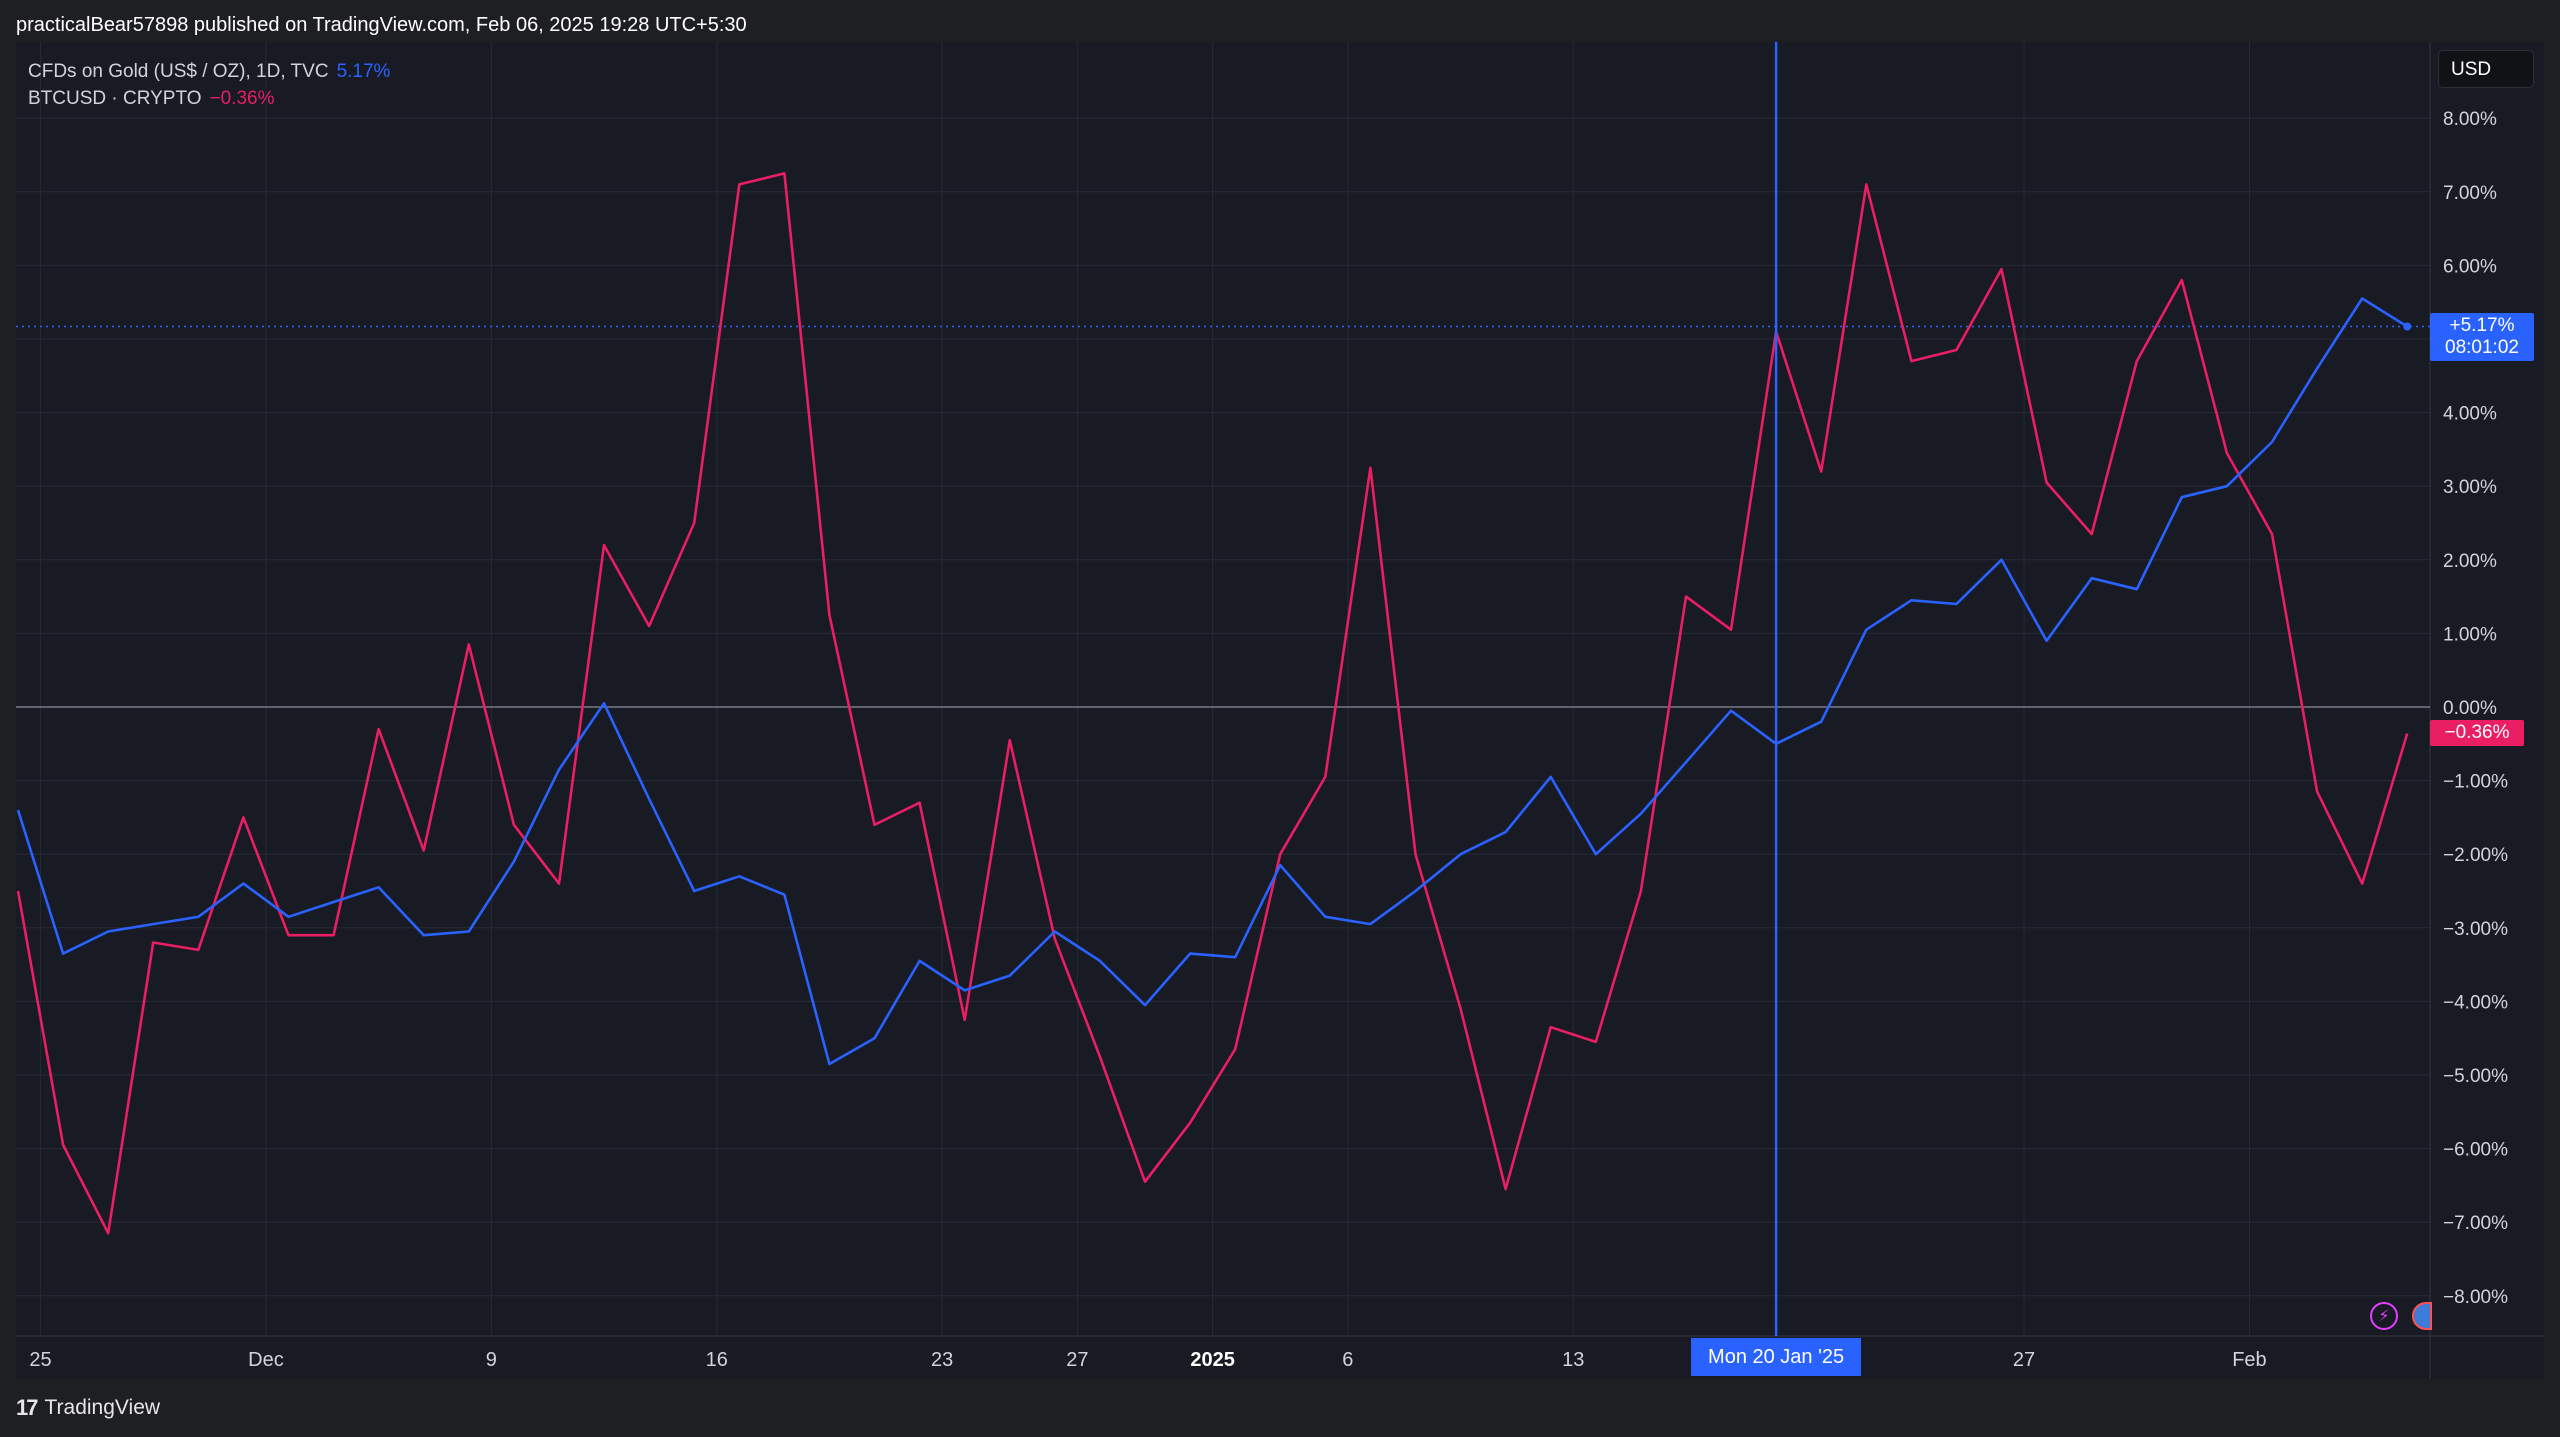  What do you see at coordinates (2470, 414) in the screenshot?
I see `y-tick-label: 4.00%` at bounding box center [2470, 414].